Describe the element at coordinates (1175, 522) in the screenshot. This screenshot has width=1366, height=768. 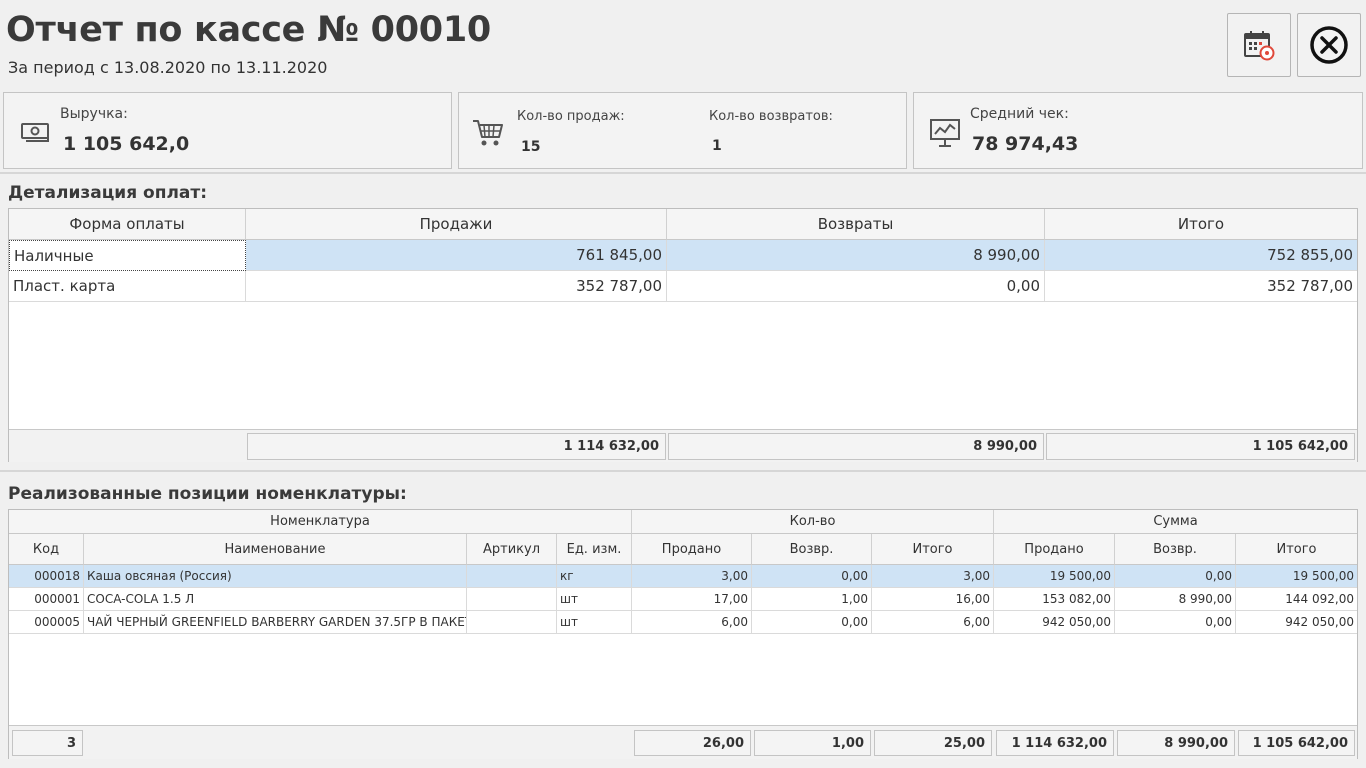
I see `band-sum: Сумма` at that location.